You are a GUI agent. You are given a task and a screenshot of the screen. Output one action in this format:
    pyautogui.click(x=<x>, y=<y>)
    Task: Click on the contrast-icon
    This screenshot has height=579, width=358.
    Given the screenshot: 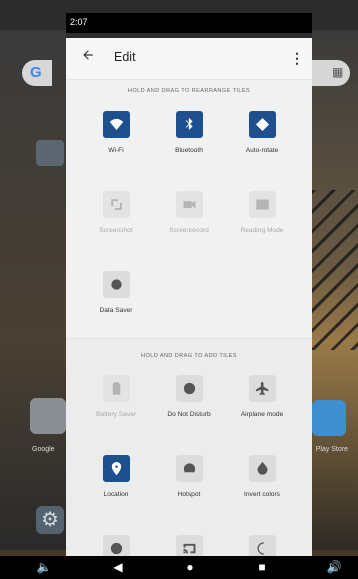 What is the action you would take?
    pyautogui.click(x=116, y=545)
    